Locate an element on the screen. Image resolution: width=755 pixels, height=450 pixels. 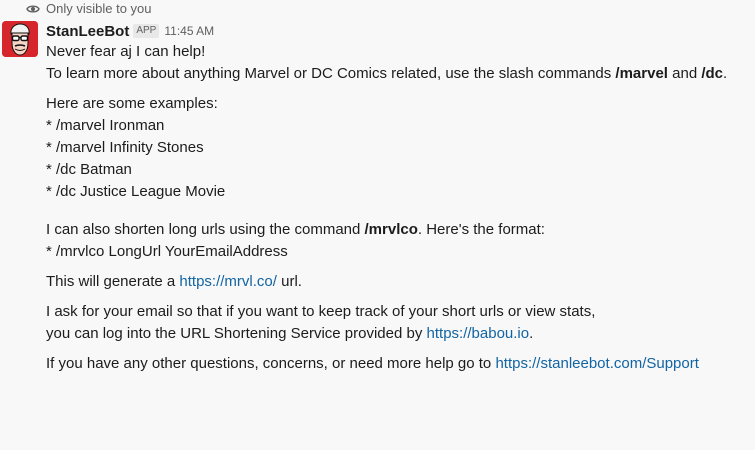
bot-username: StanLeeBot is located at coordinates (87, 31).